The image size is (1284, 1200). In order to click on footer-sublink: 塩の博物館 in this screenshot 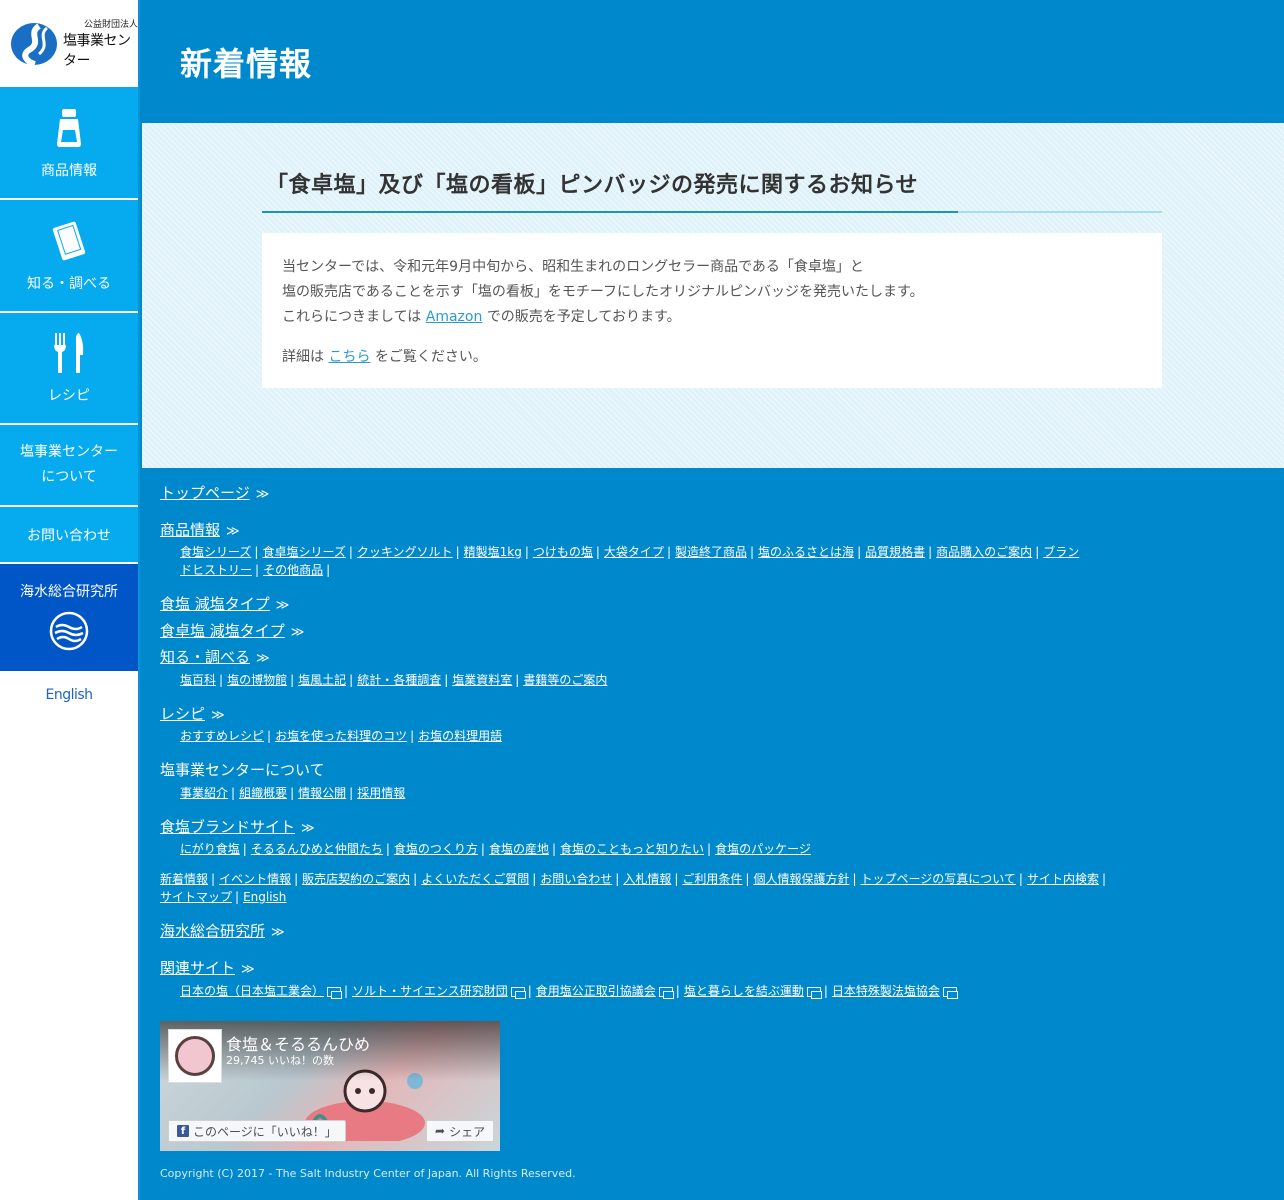, I will do `click(257, 680)`.